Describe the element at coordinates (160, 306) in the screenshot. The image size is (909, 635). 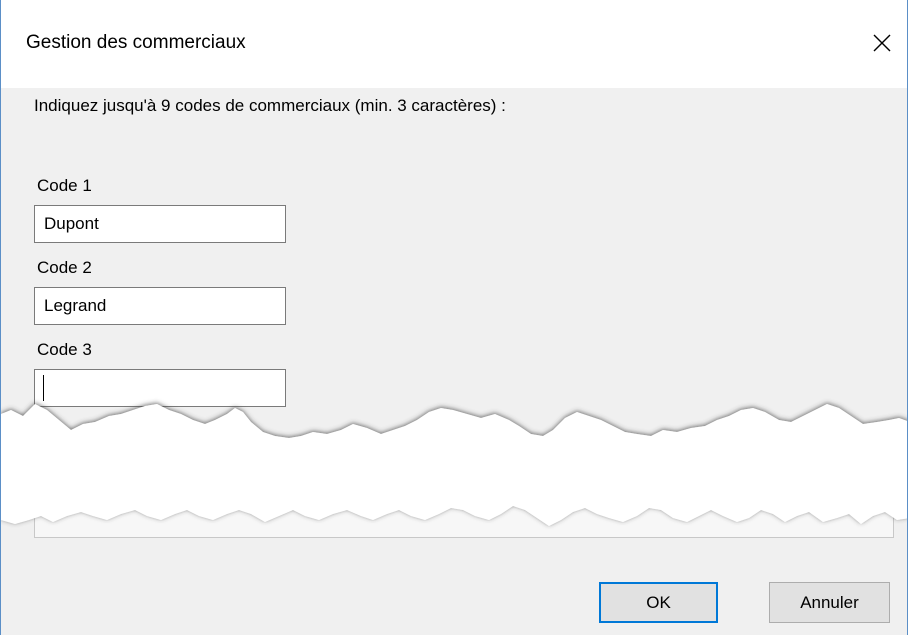
I see `code-2-input` at that location.